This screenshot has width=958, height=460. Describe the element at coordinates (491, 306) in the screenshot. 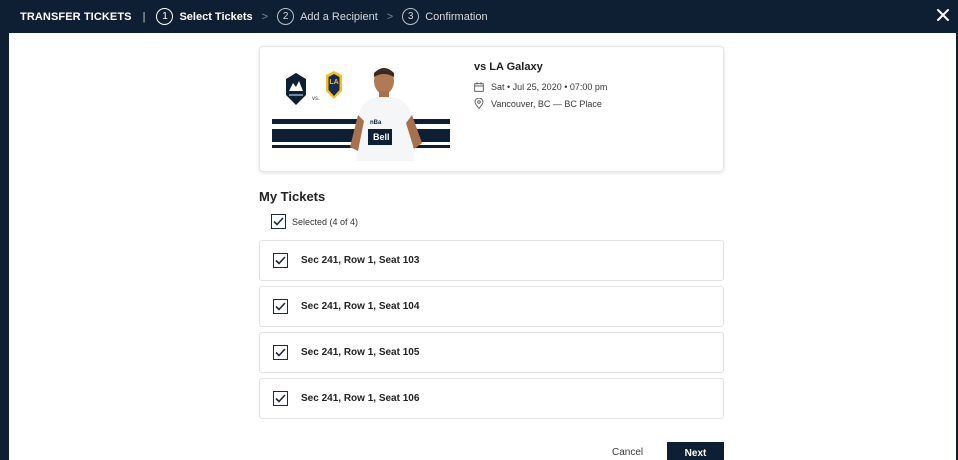

I see `ticket-row-seat-104: Sec 241, Row 1, Seat 104` at that location.